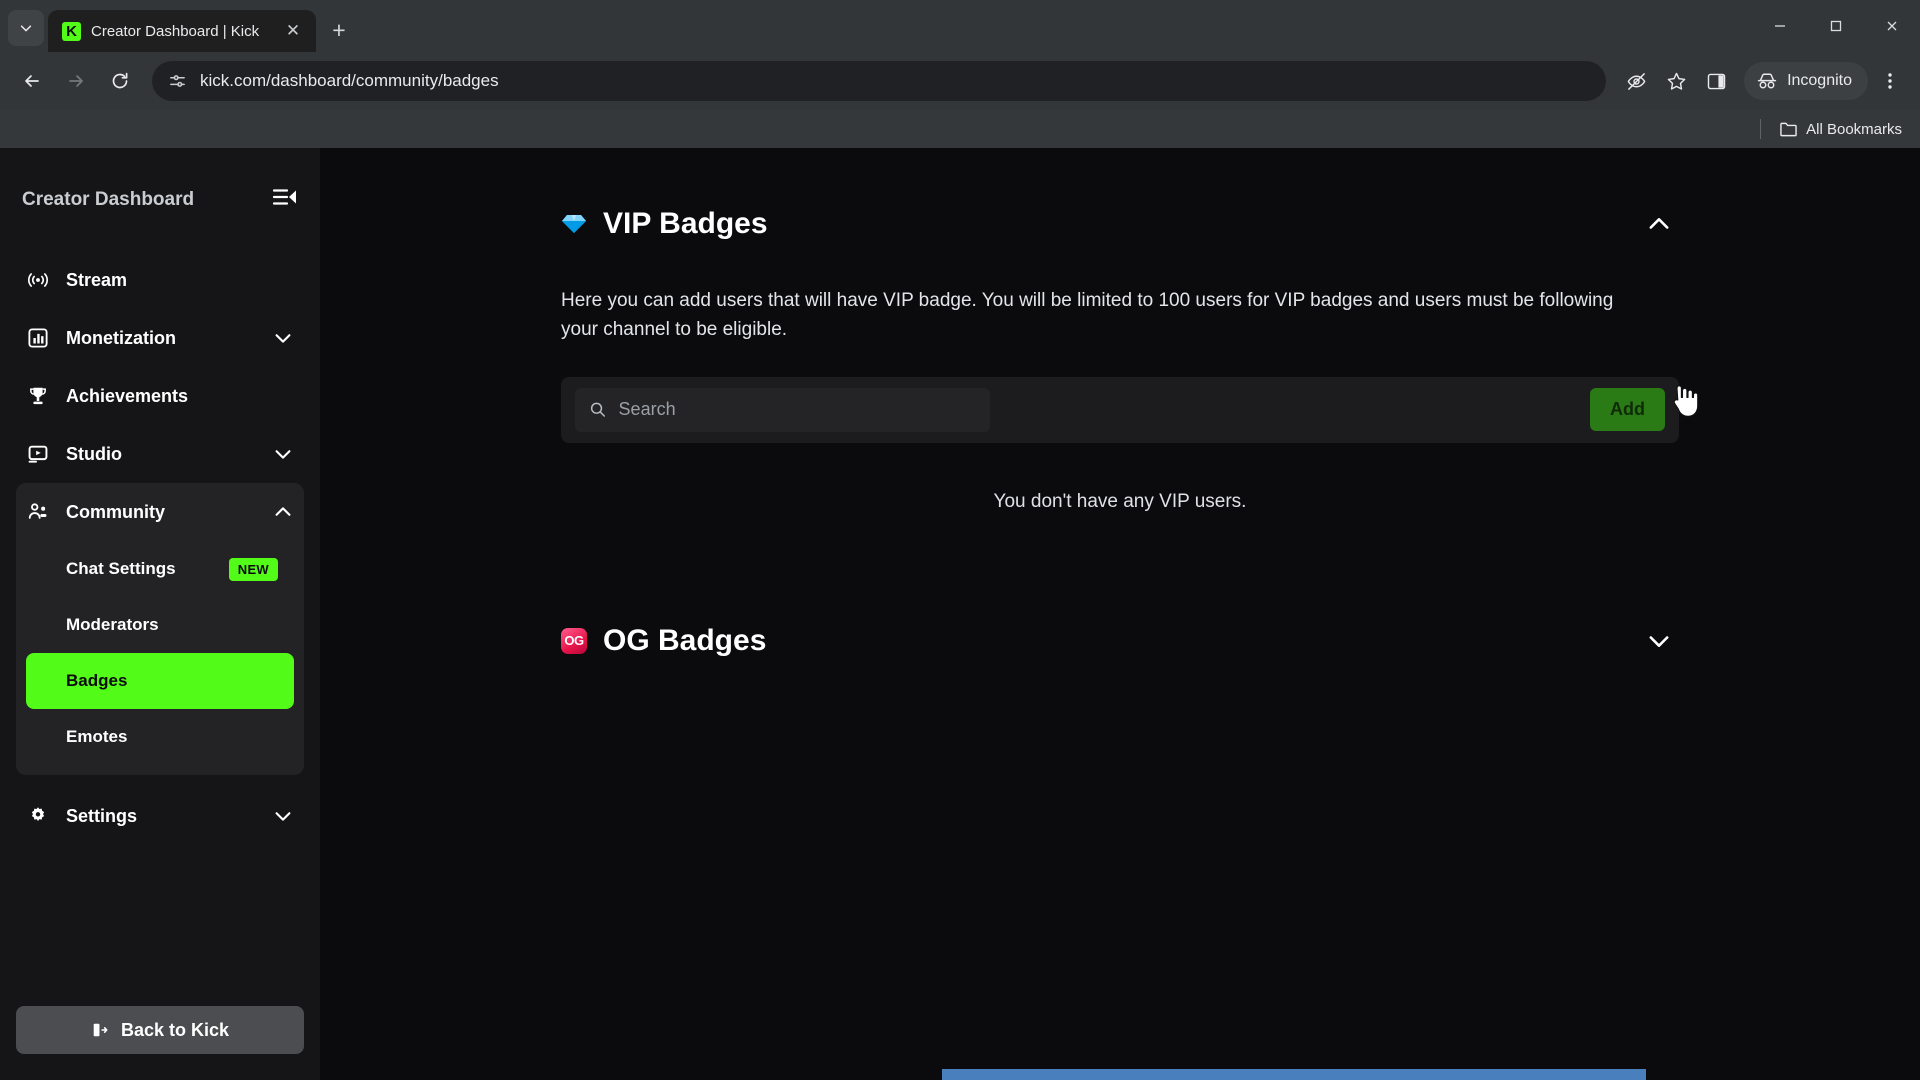 Image resolution: width=1920 pixels, height=1080 pixels. What do you see at coordinates (960, 26) in the screenshot?
I see `tab-strip: K Creator Dashboard | Kick ✕ +` at bounding box center [960, 26].